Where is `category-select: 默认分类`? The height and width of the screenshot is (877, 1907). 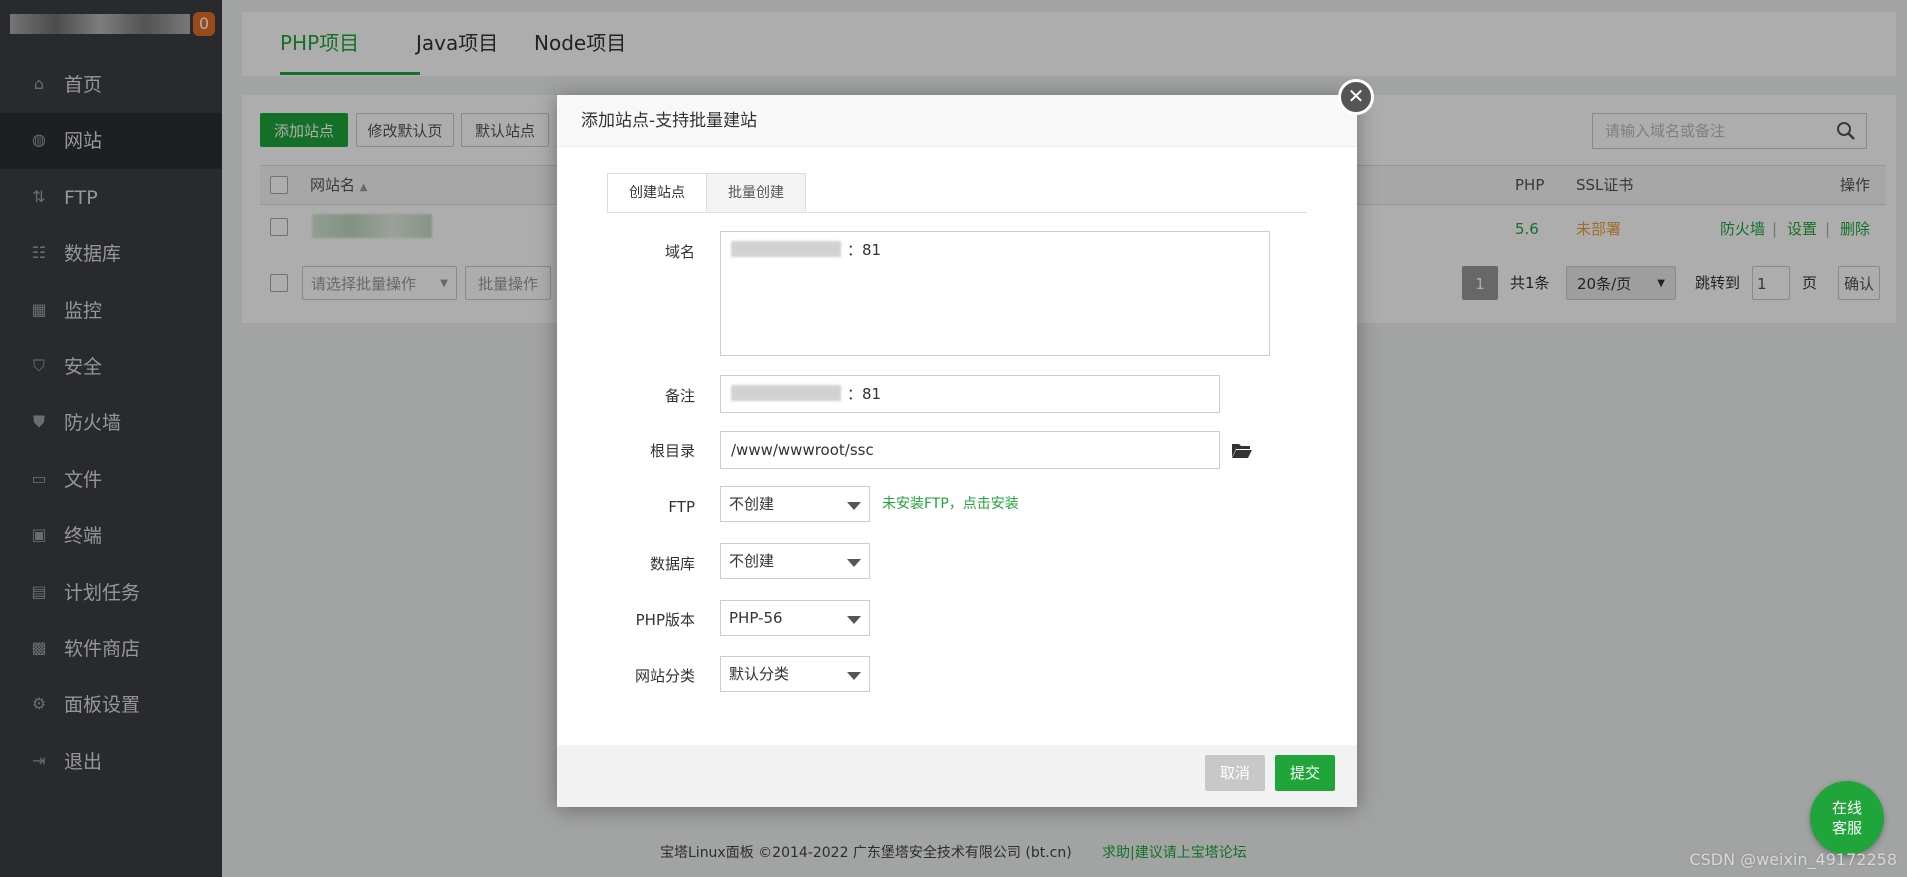
category-select: 默认分类 is located at coordinates (795, 674).